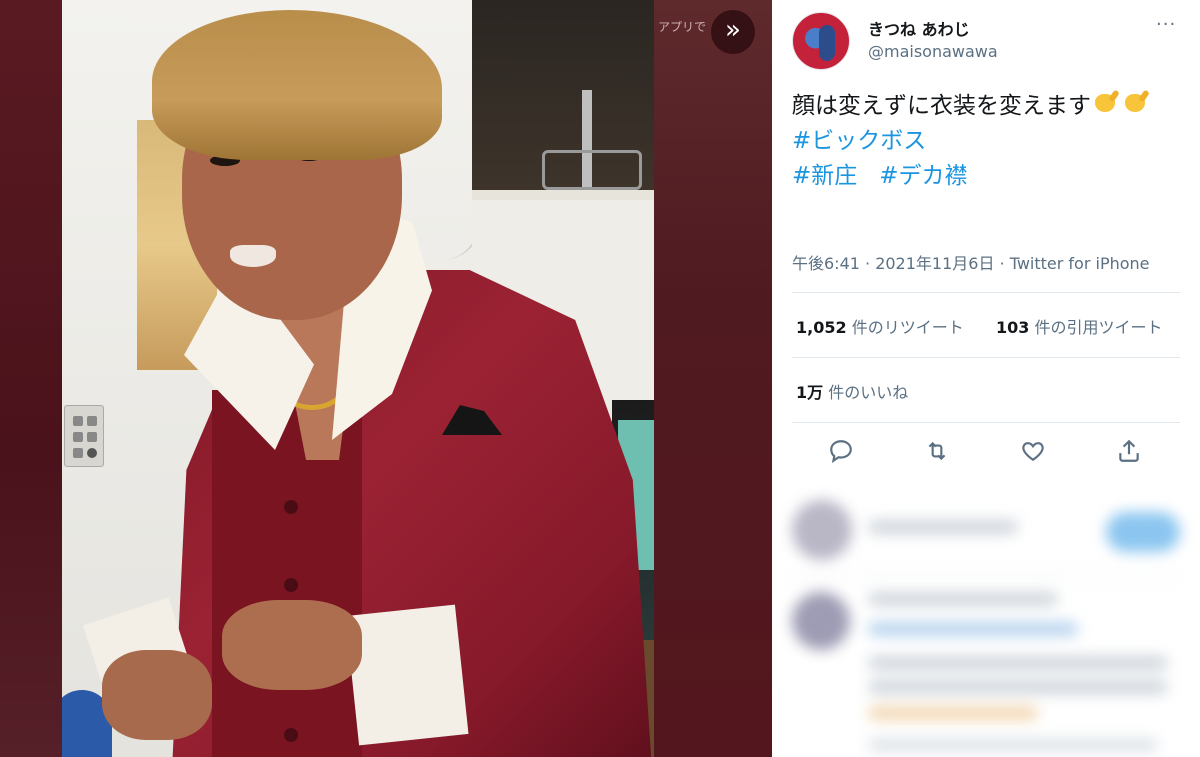 Image resolution: width=1200 pixels, height=757 pixels. What do you see at coordinates (824, 176) in the screenshot?
I see `hashtag-shinjo: #新庄` at bounding box center [824, 176].